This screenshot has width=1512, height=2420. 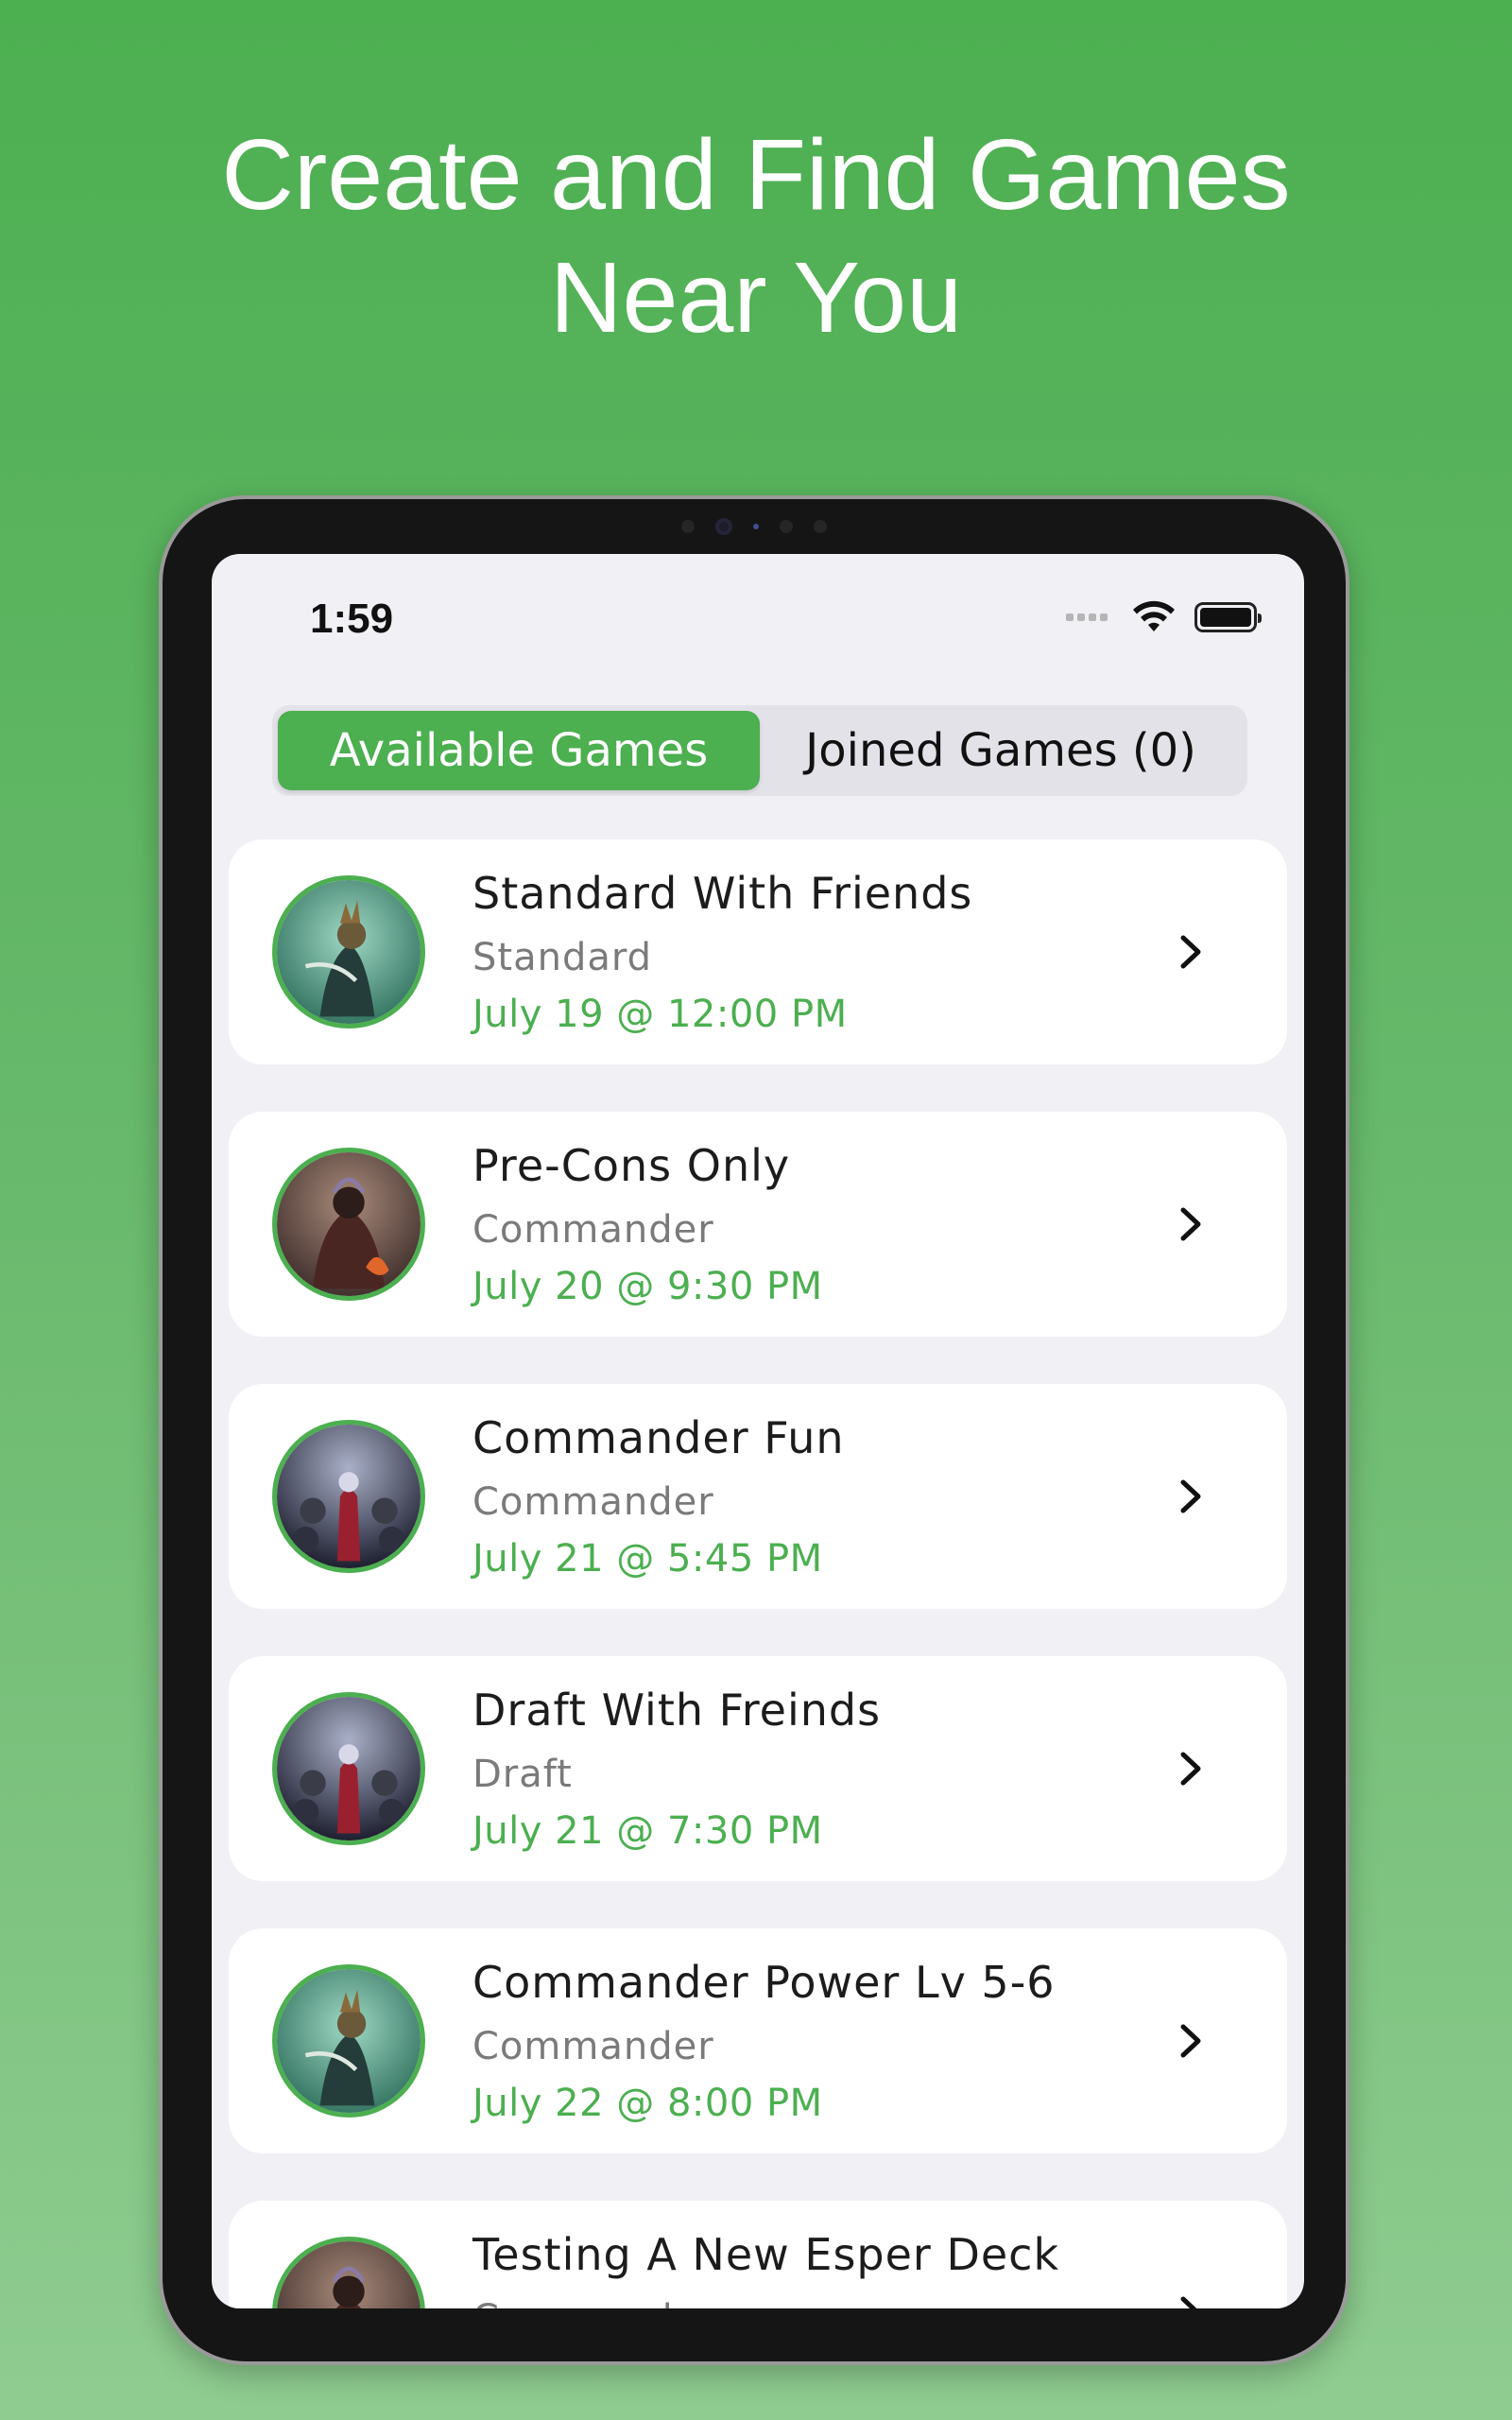 I want to click on promo-line-1: Create and Find Games, so click(x=756, y=175).